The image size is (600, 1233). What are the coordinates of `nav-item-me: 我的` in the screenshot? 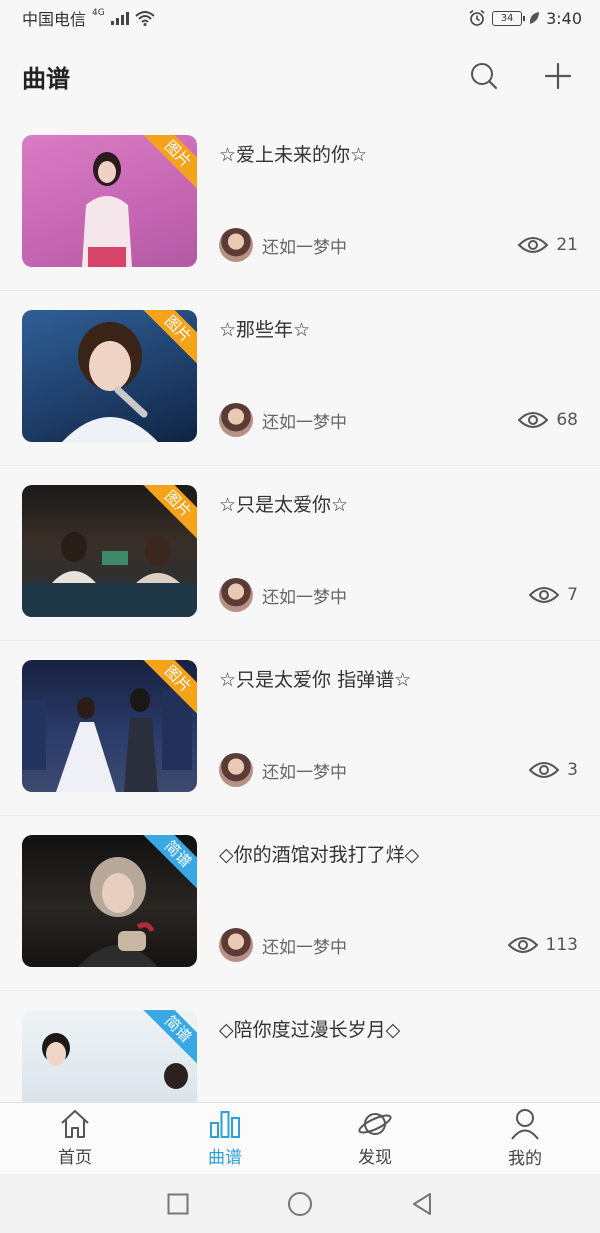 It's located at (525, 1138).